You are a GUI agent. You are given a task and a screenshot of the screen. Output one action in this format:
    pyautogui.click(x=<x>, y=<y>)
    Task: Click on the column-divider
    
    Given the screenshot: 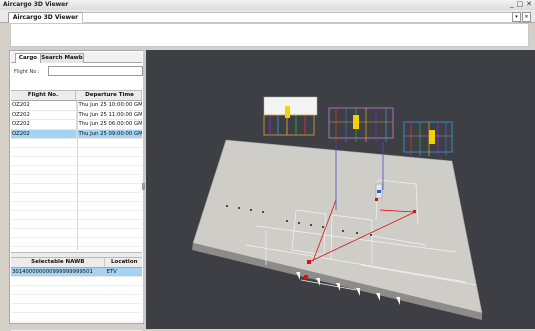 What is the action you would take?
    pyautogui.click(x=77, y=175)
    